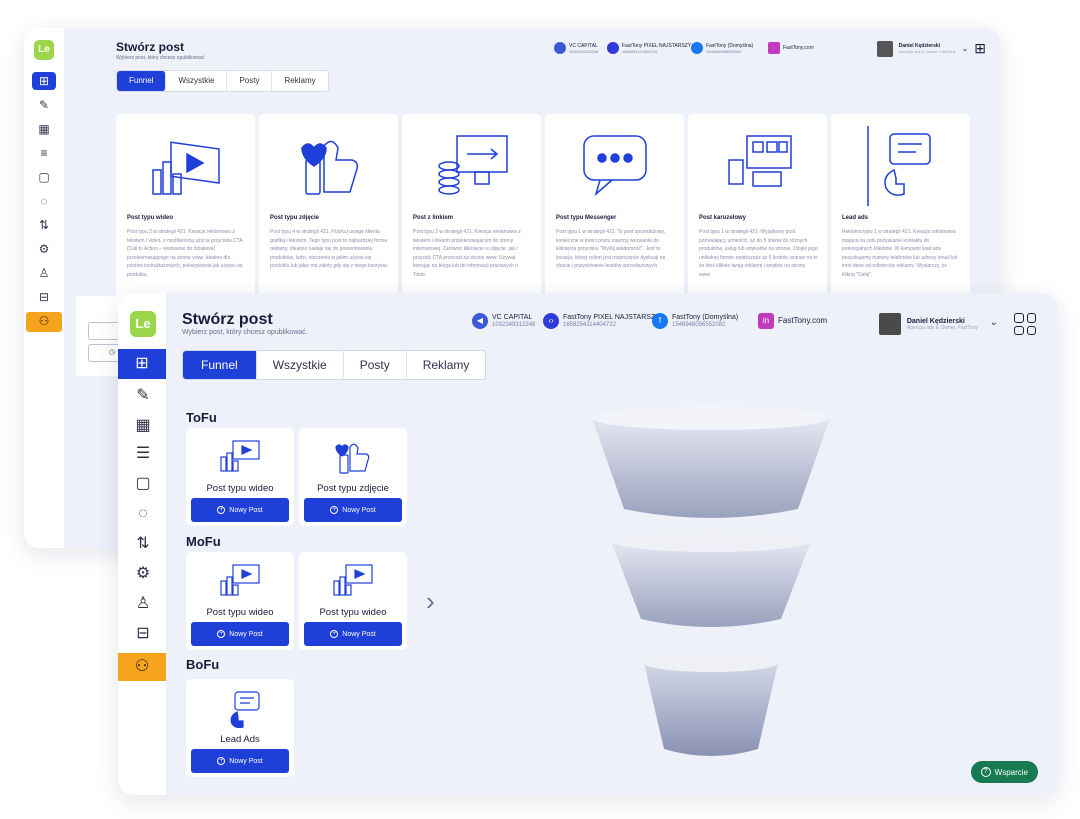 The image size is (1080, 819). I want to click on account-fasttony-com: in FastTony.com, so click(792, 321).